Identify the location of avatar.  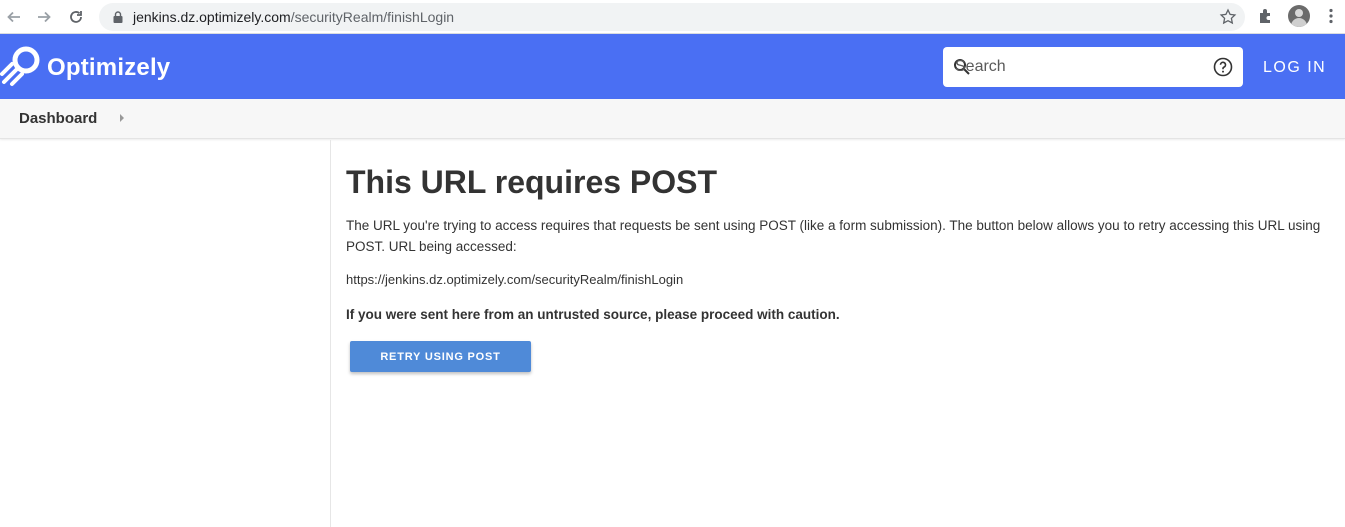
(1299, 16).